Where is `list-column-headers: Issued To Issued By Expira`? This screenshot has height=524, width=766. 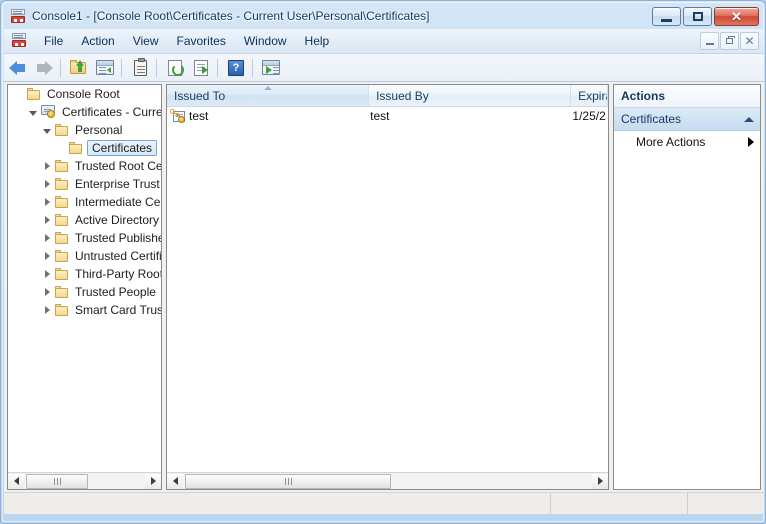
list-column-headers: Issued To Issued By Expira is located at coordinates (387, 96).